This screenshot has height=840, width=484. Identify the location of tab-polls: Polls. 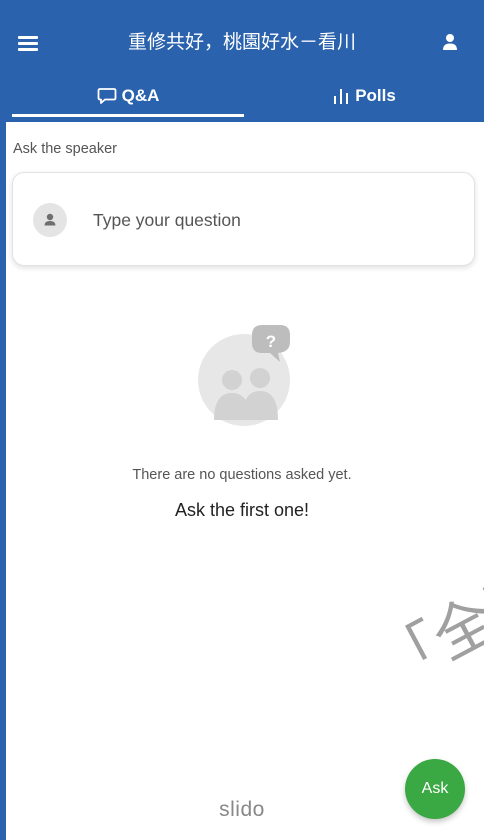
(364, 96).